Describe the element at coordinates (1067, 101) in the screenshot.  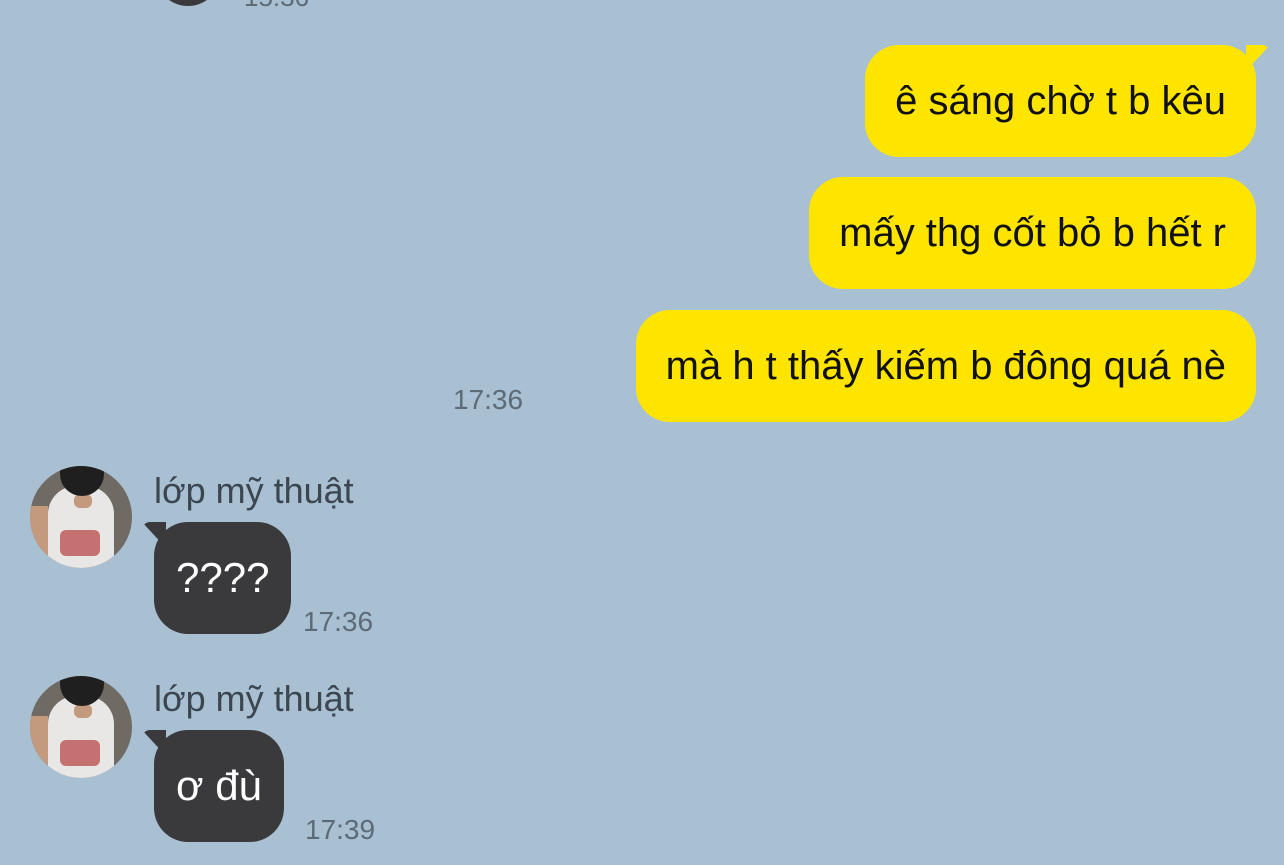
I see `outgoing-message-1: ê sáng chờ t b kêu` at that location.